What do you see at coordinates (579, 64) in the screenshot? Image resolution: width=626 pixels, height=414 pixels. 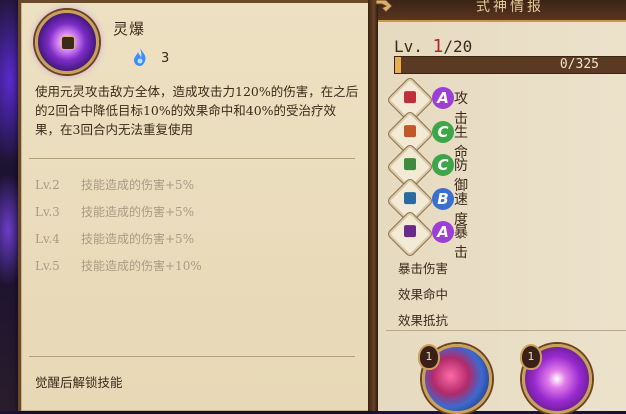 I see `xp-text: 0/325` at bounding box center [579, 64].